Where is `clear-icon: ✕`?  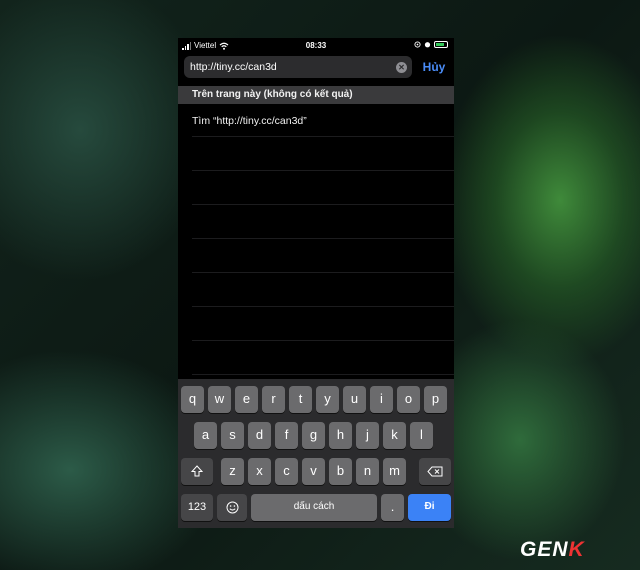 clear-icon: ✕ is located at coordinates (401, 67).